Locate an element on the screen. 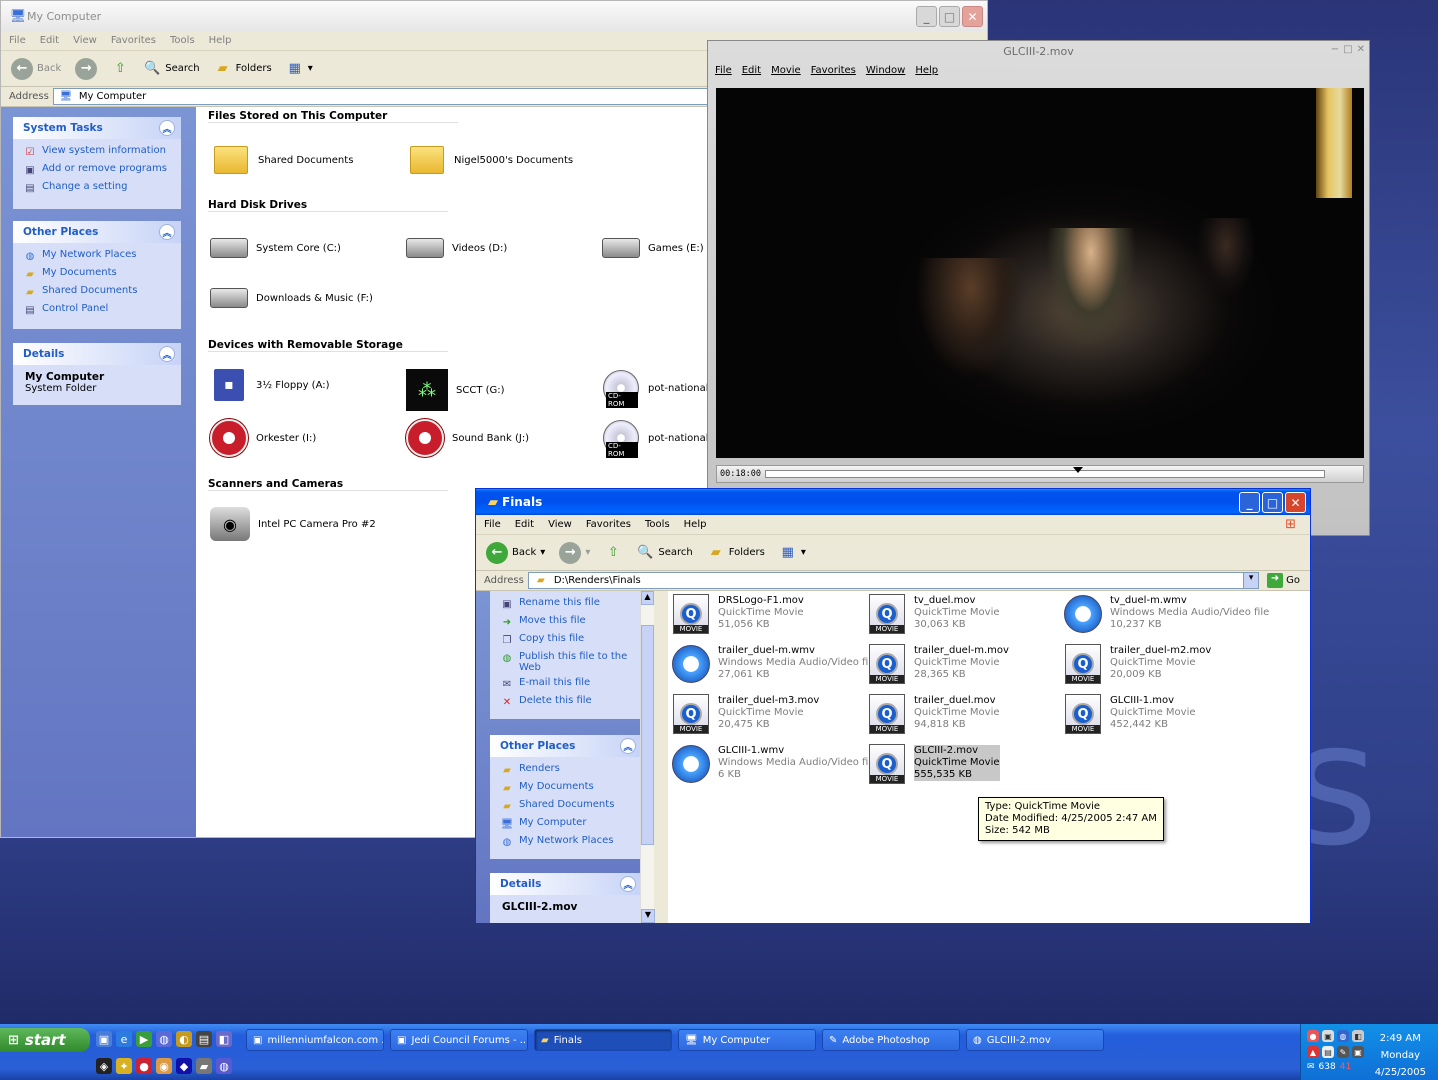 The image size is (1438, 1080). item-user-documents: Nigel5000's Documents is located at coordinates (490, 160).